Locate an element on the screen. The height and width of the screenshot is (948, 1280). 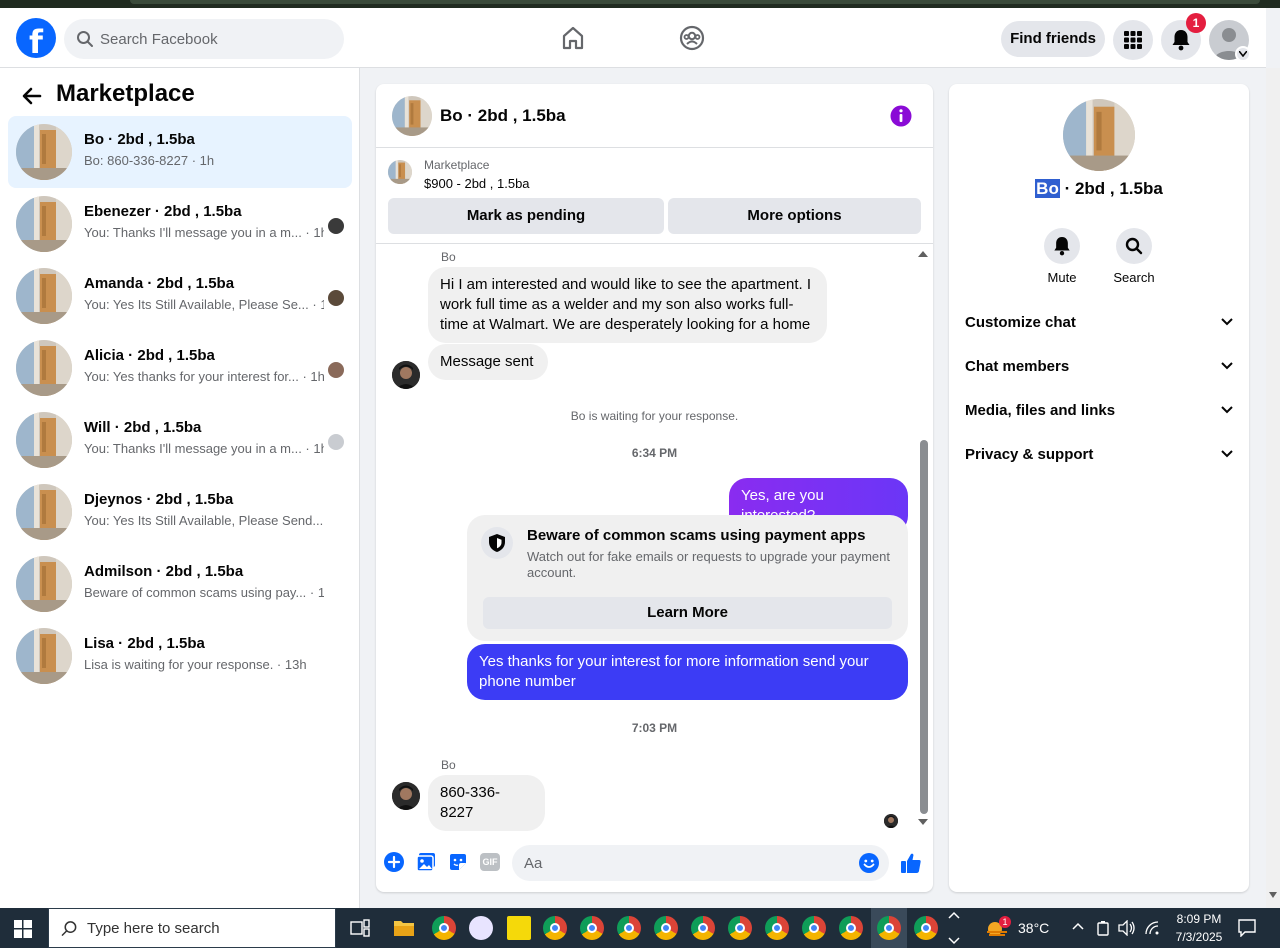
windows-start-icon is located at coordinates (23, 929).